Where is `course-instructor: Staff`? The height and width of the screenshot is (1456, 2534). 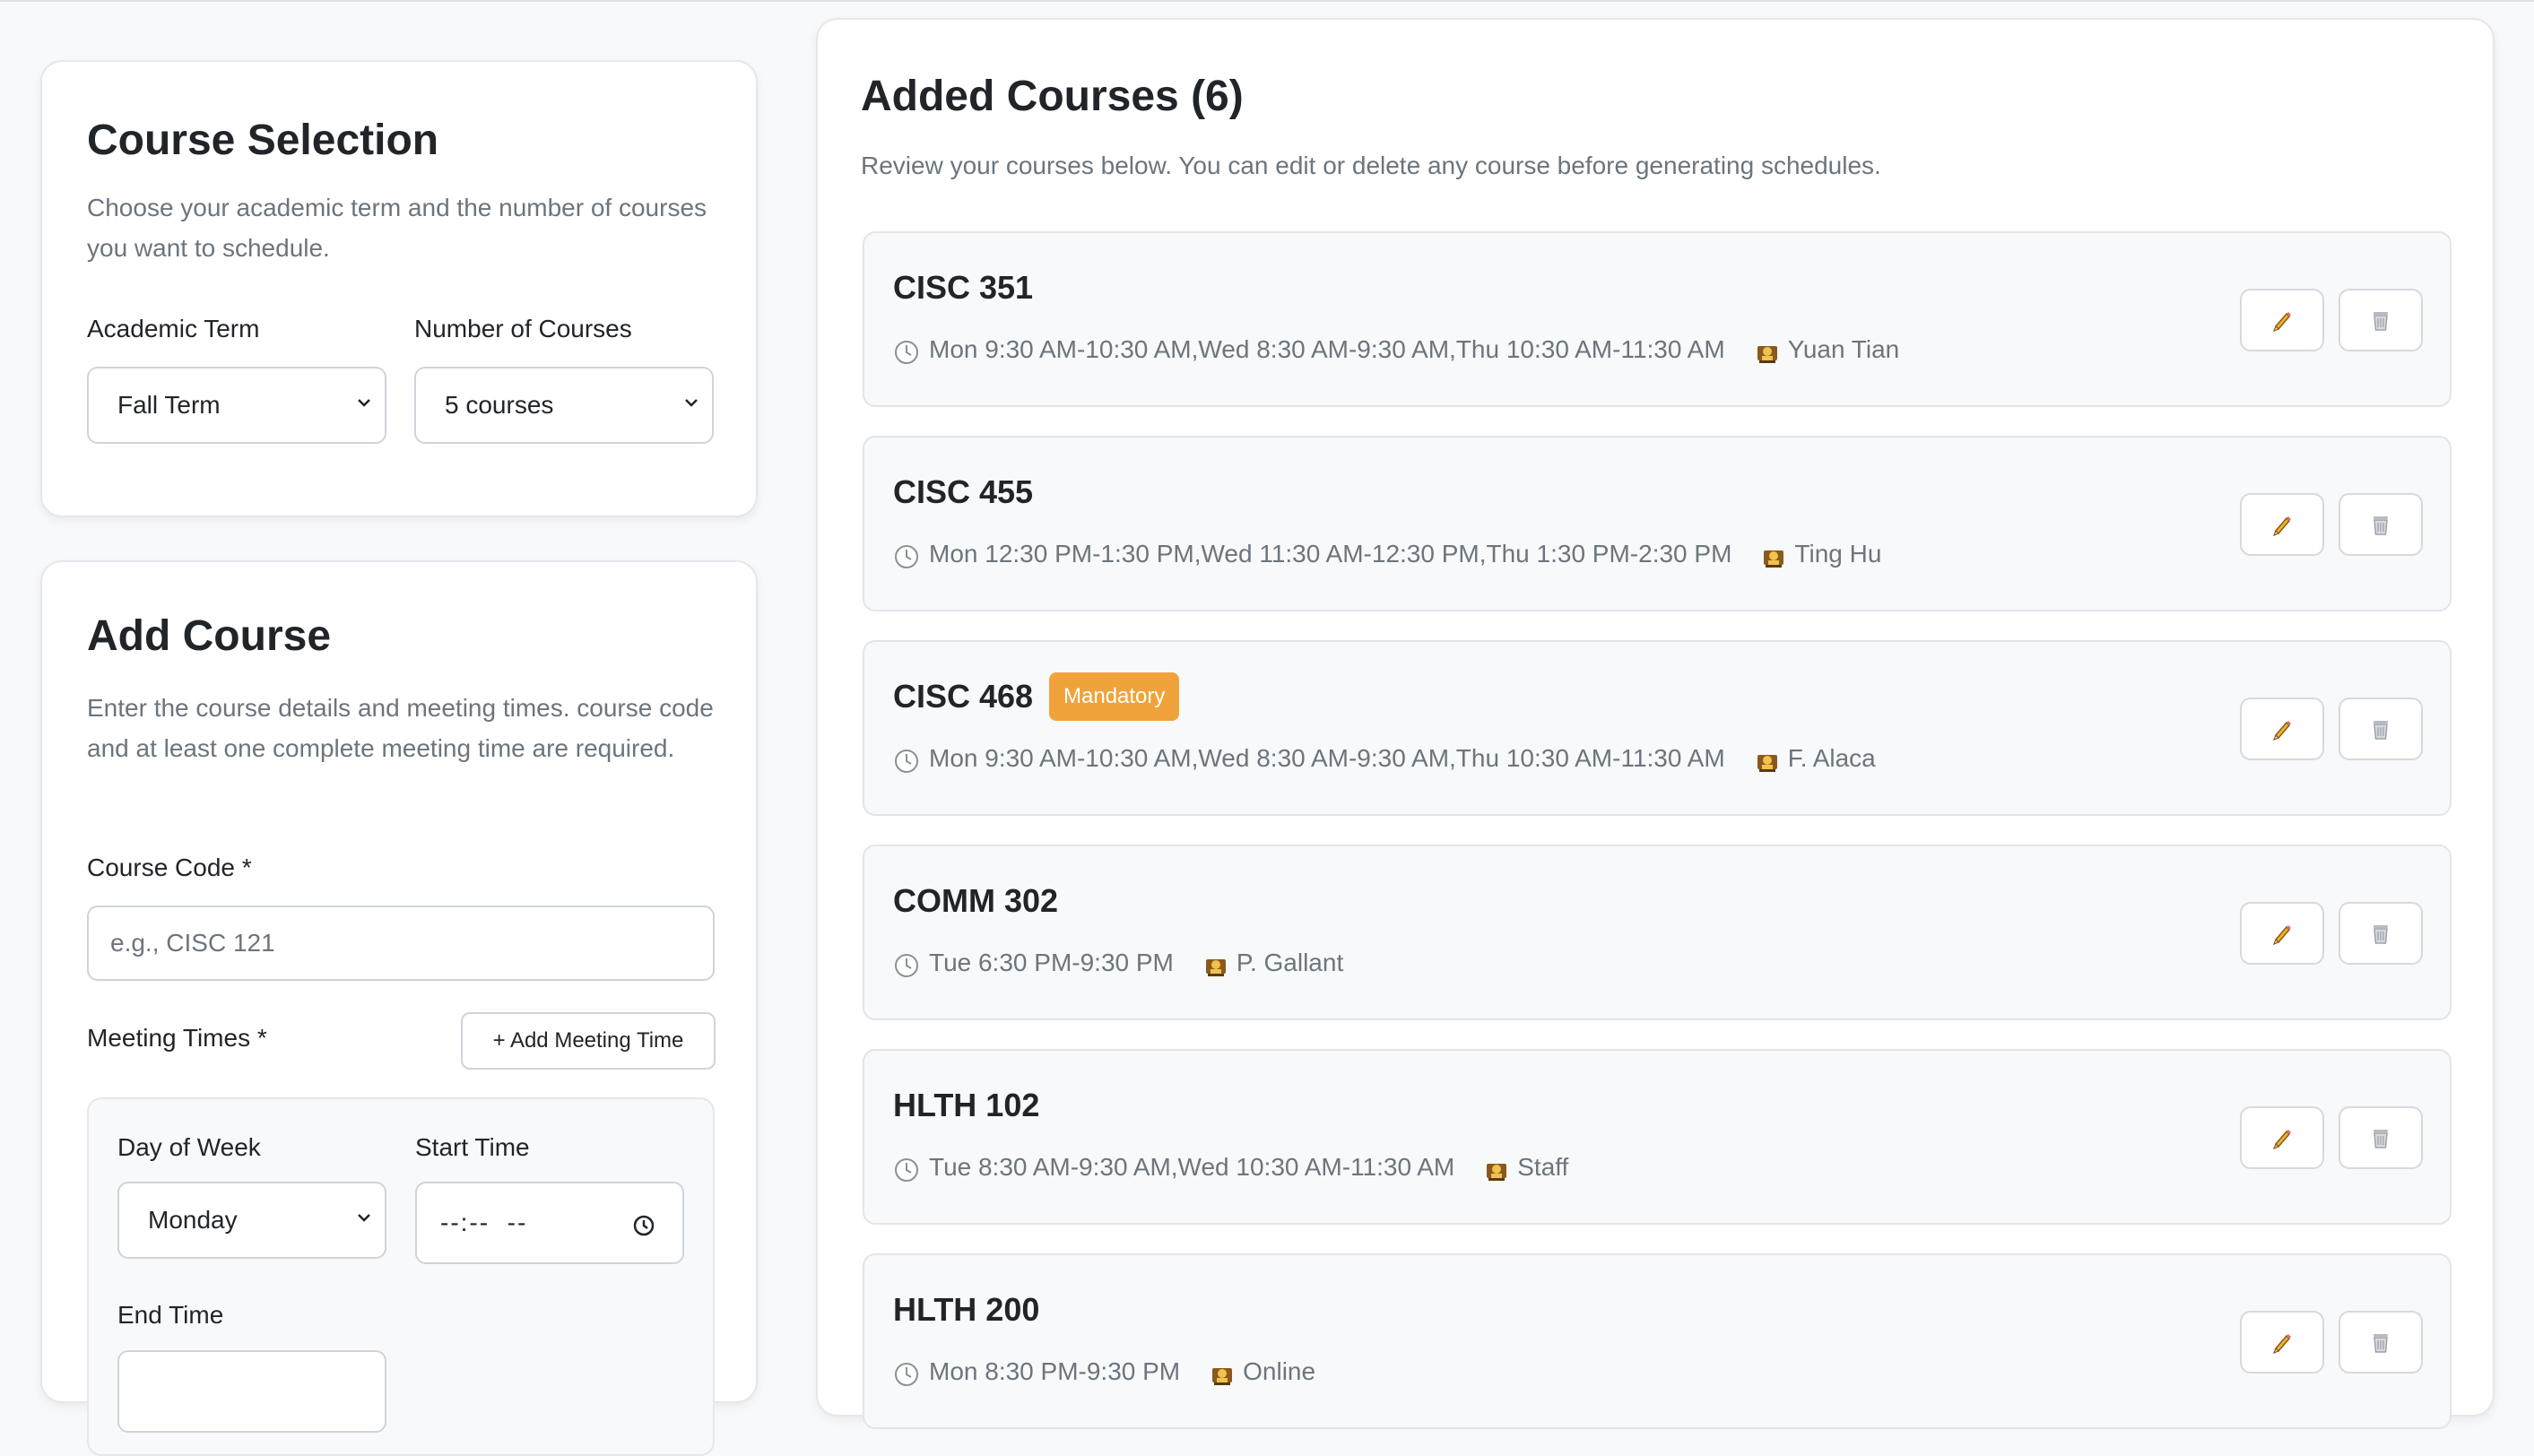
course-instructor: Staff is located at coordinates (1543, 1167).